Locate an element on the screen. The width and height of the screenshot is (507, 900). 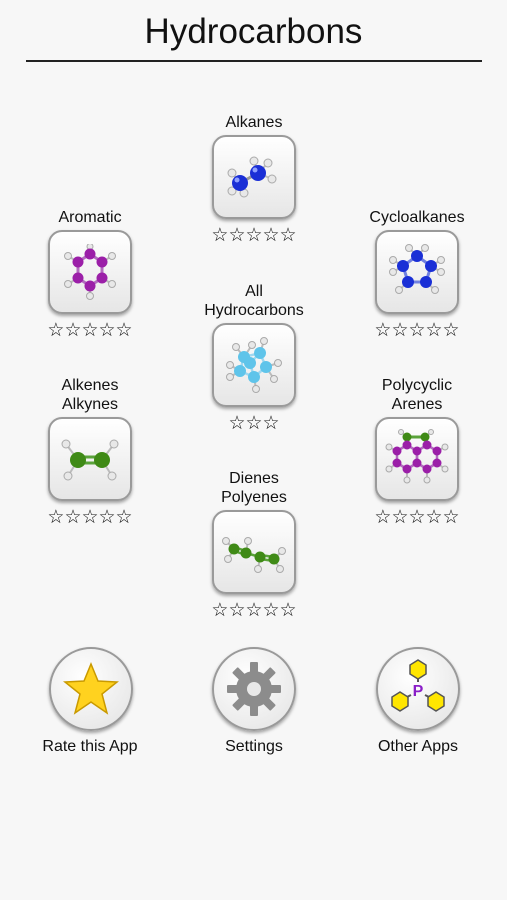
settings-label: Settings is located at coordinates (254, 746).